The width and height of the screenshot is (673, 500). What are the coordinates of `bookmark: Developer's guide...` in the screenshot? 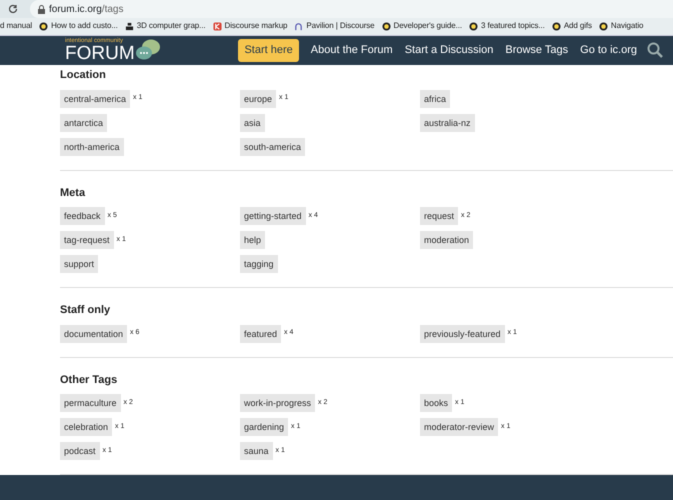 It's located at (422, 26).